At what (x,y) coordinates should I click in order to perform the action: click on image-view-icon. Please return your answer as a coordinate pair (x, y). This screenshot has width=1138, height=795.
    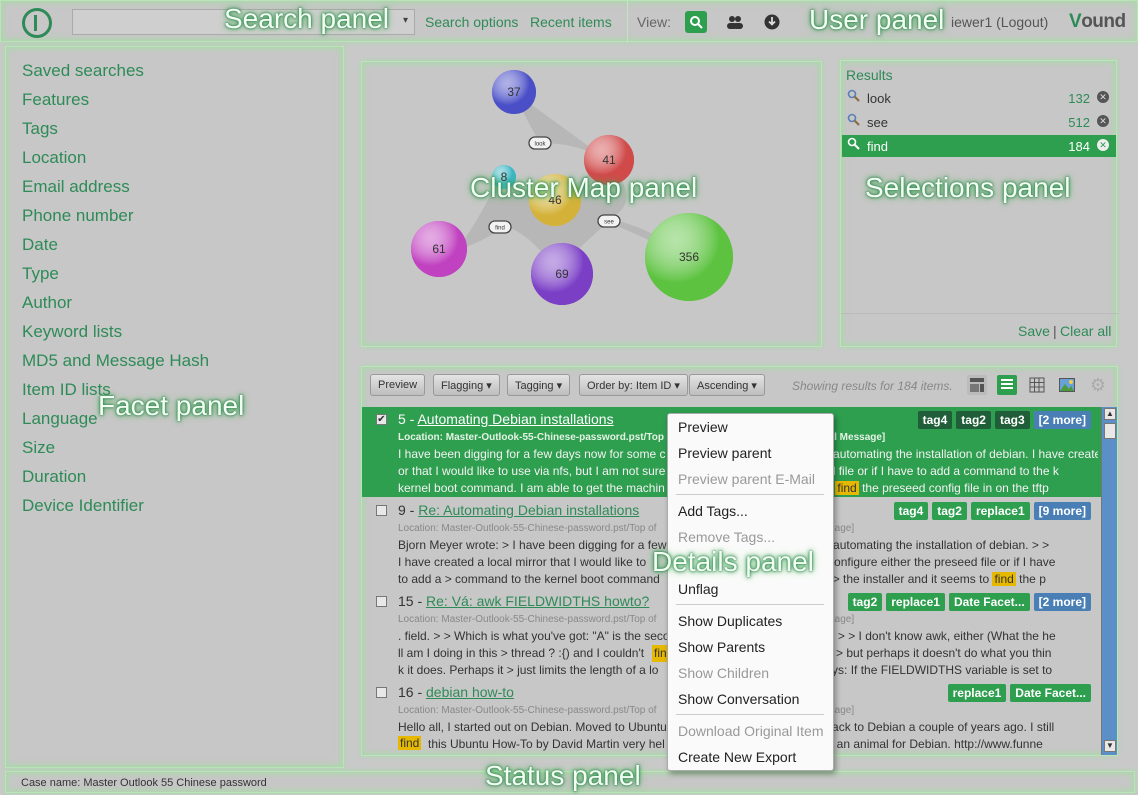
    Looking at the image, I should click on (1067, 385).